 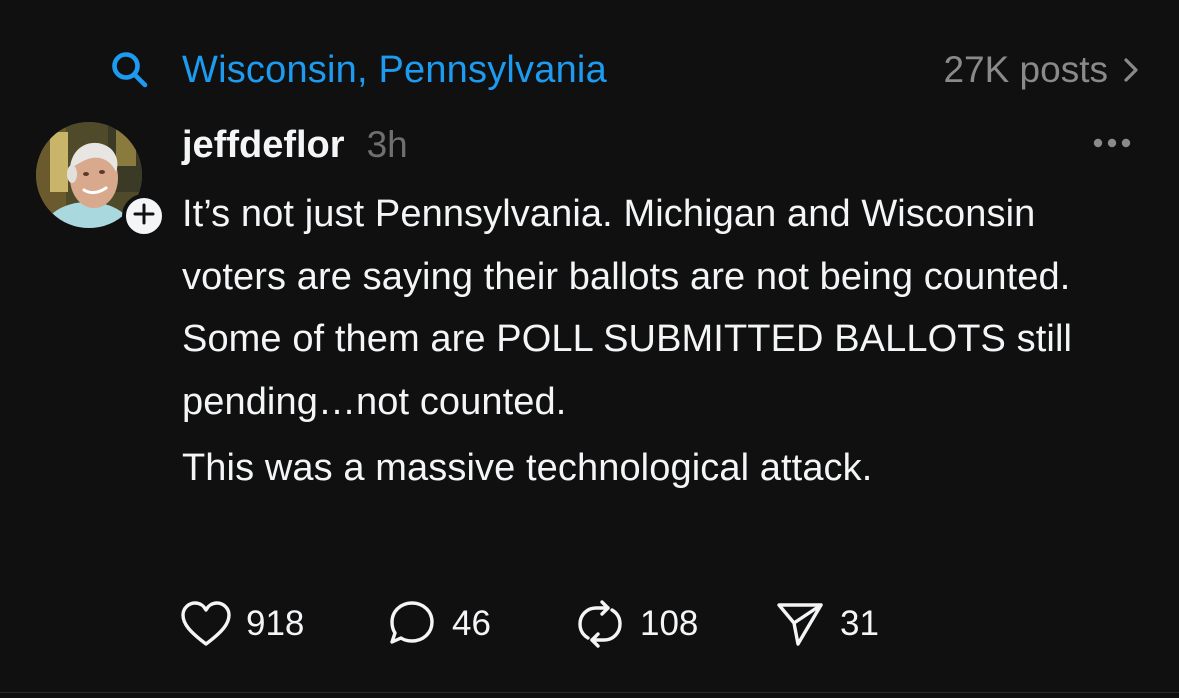 I want to click on topic-post-count: 27K posts, so click(x=1041, y=70).